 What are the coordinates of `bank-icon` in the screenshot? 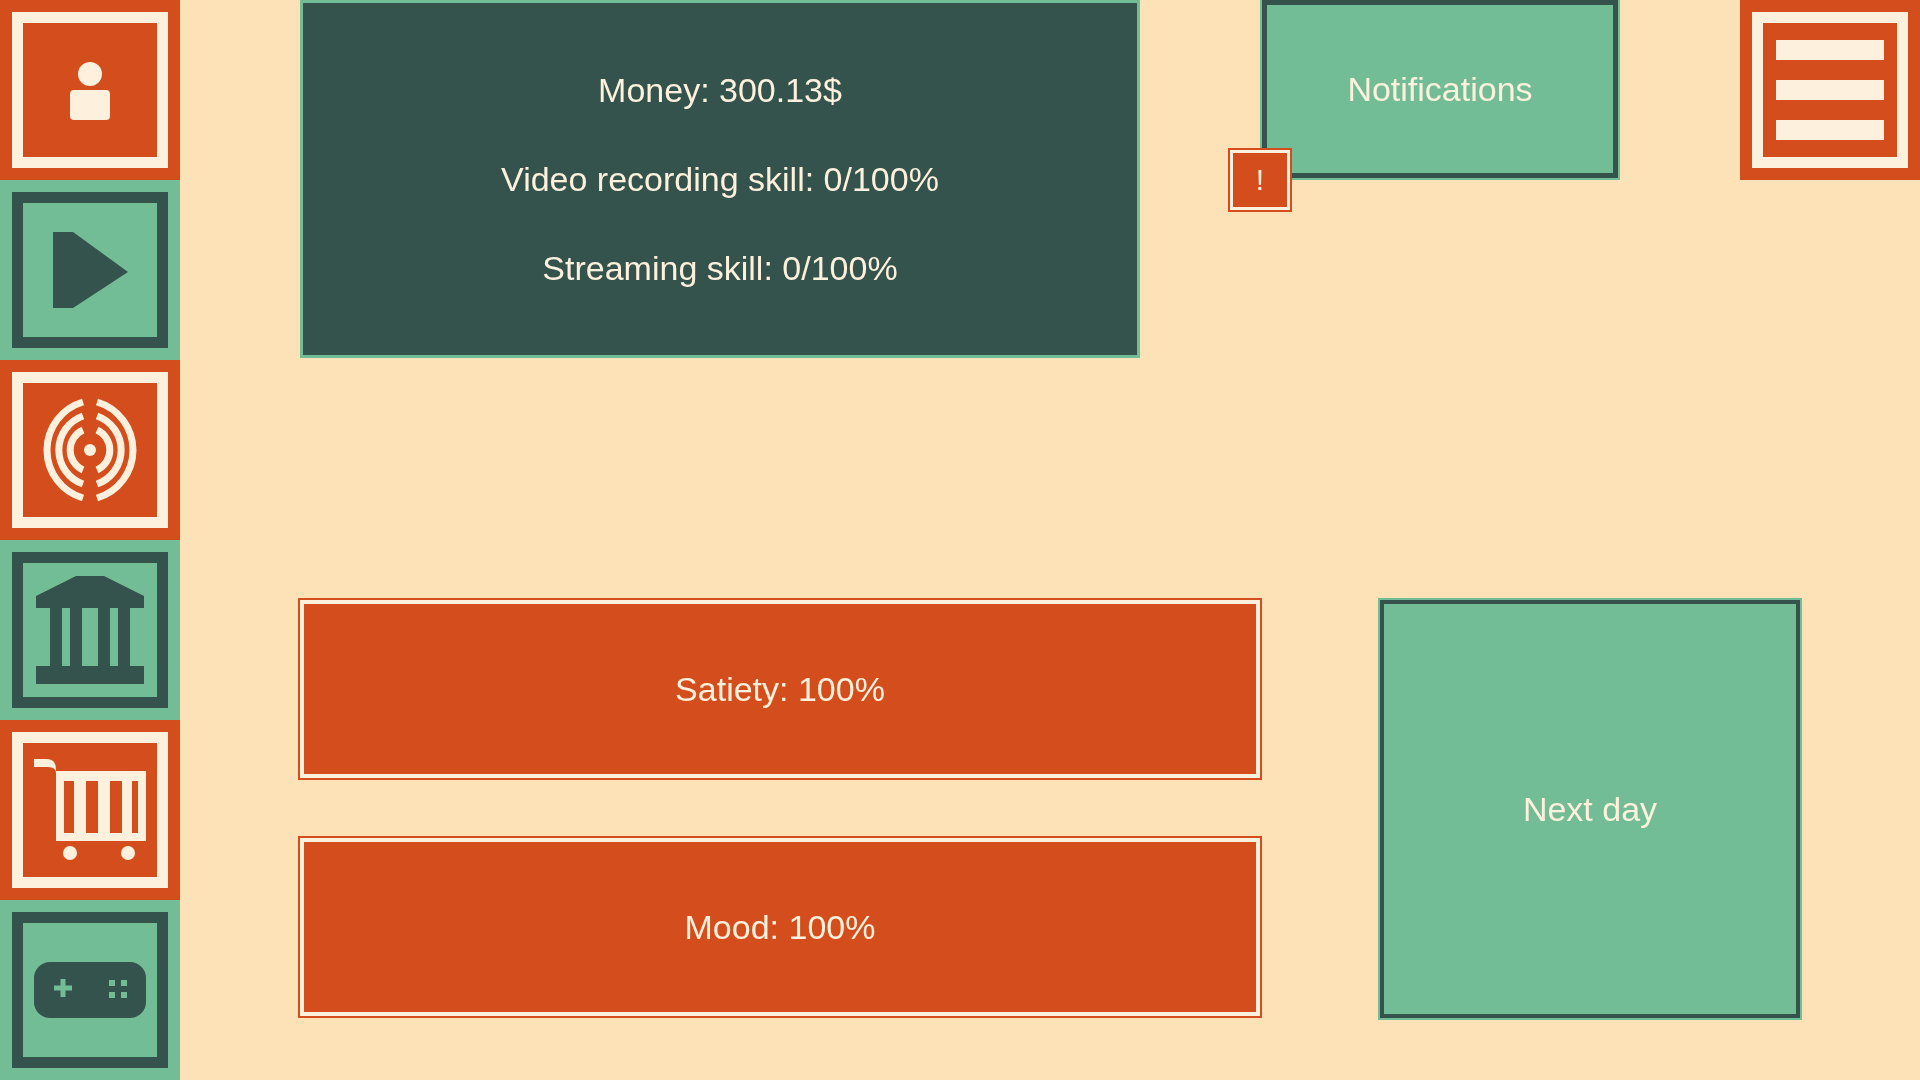 It's located at (90, 630).